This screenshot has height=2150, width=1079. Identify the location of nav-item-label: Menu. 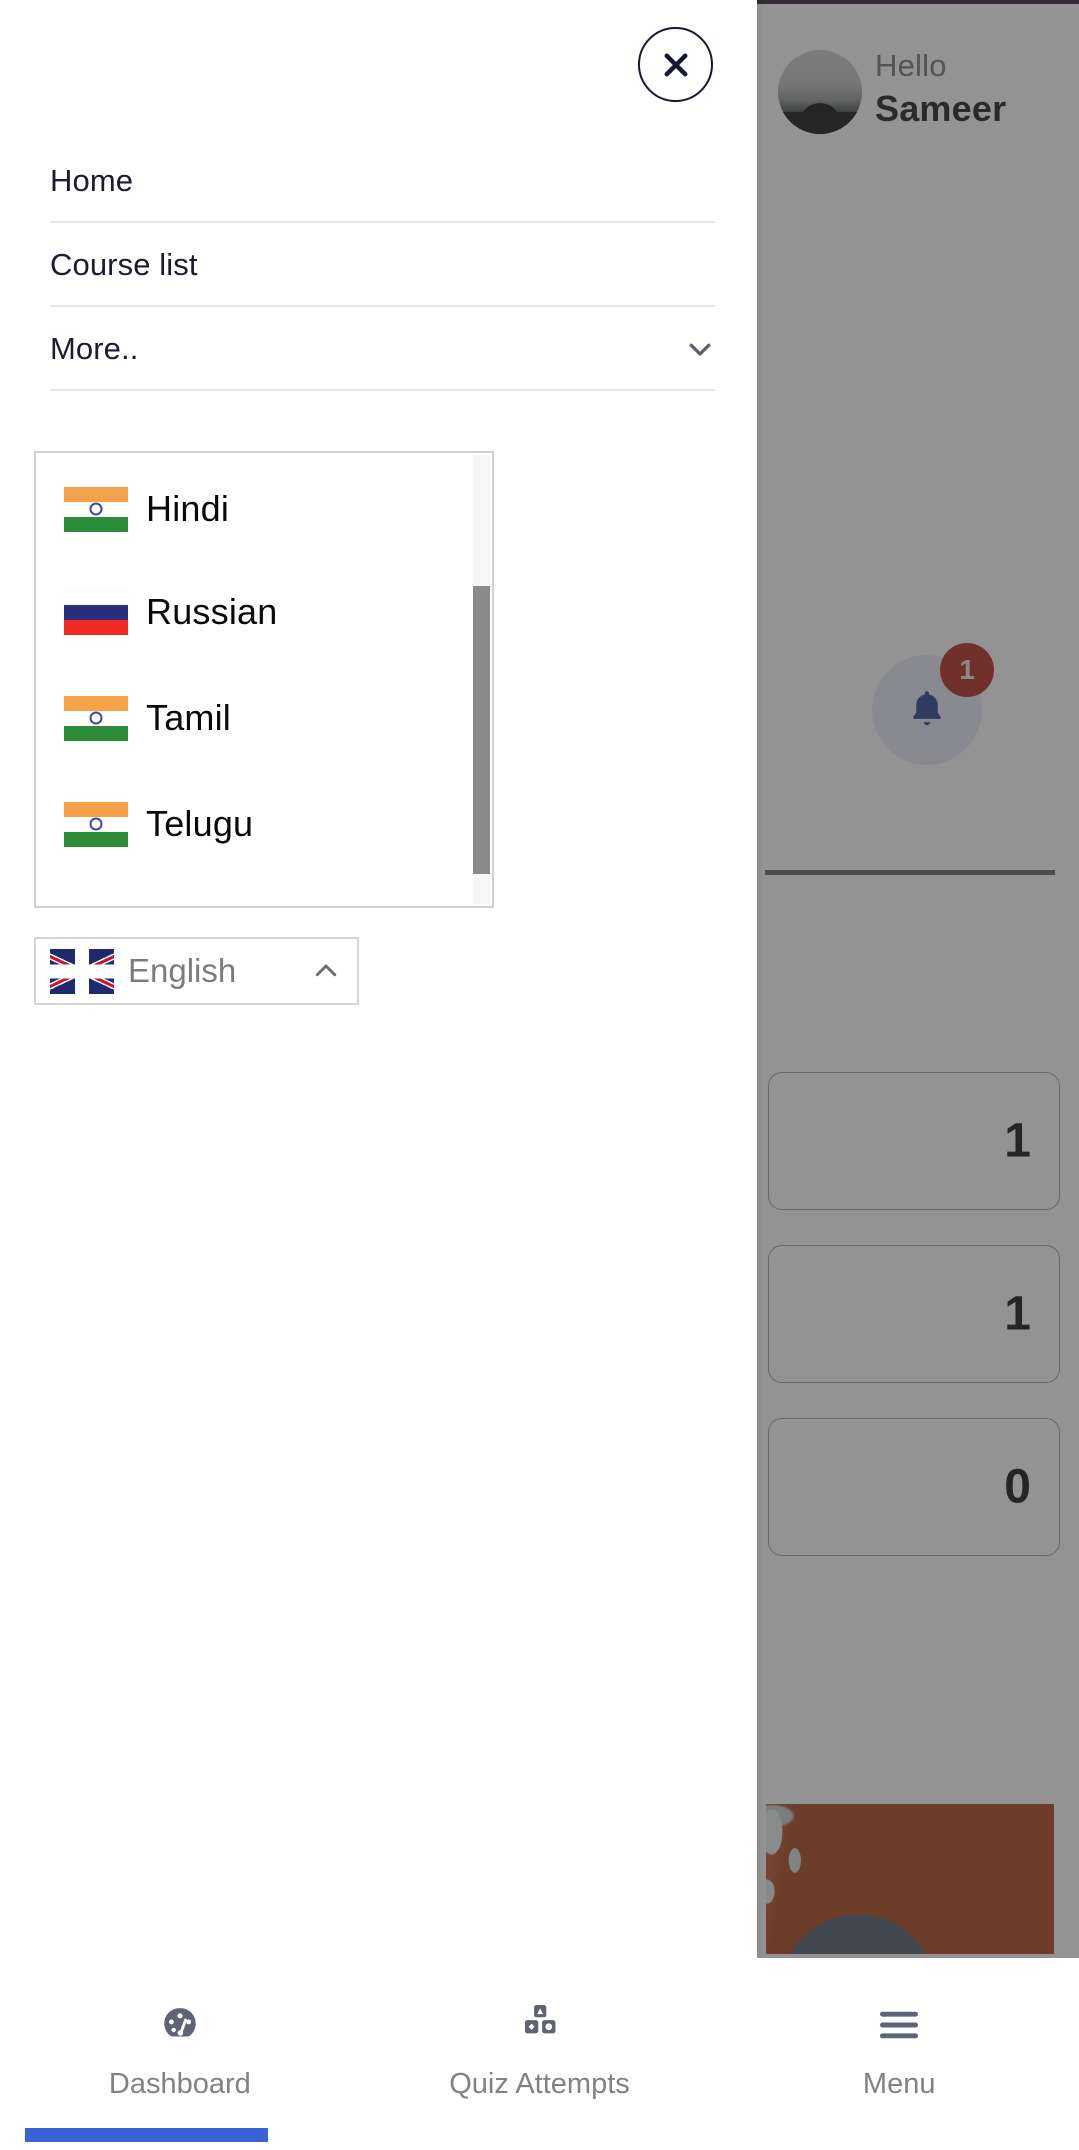
(899, 2084).